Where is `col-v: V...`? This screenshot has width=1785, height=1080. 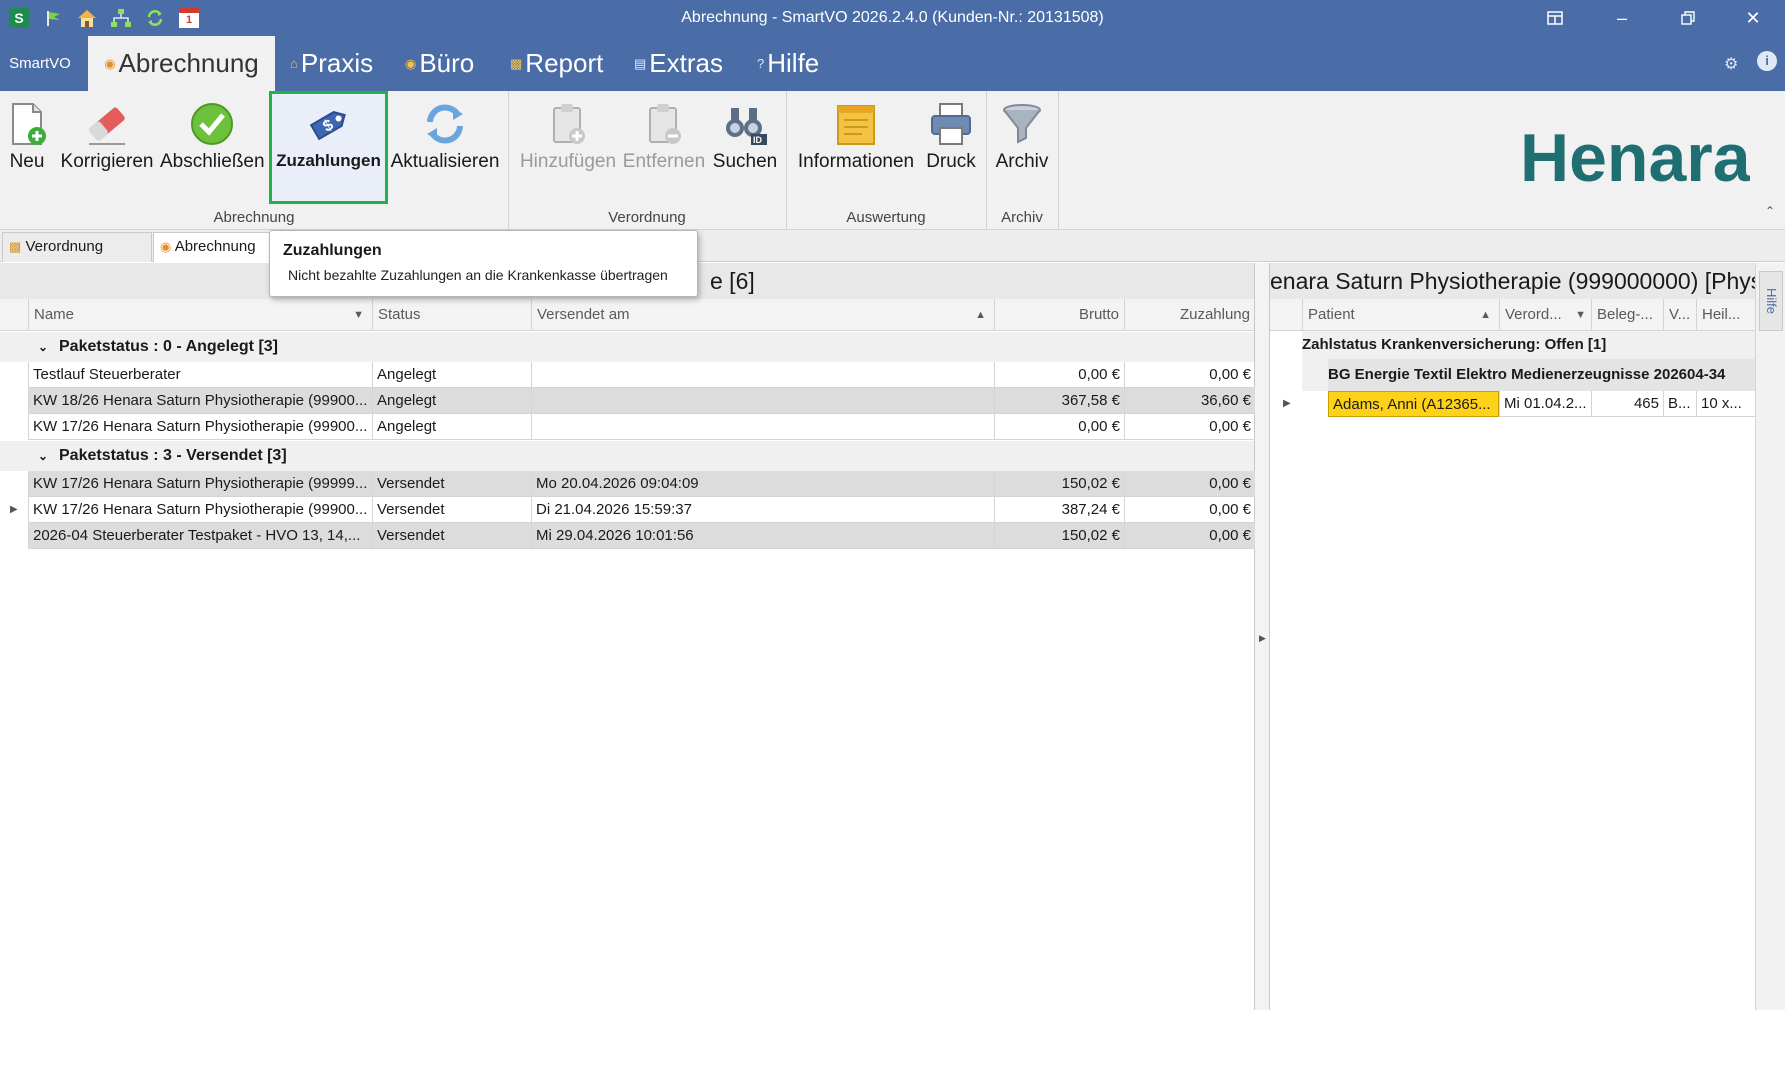
col-v: V... is located at coordinates (1679, 315).